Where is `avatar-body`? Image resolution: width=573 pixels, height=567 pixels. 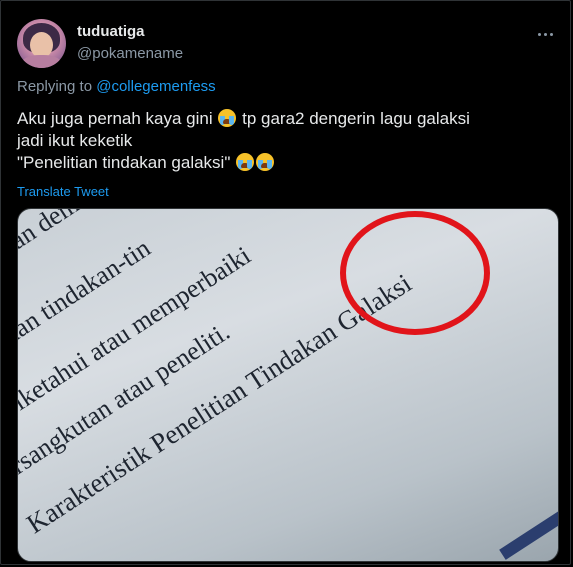
avatar-body is located at coordinates (41, 61).